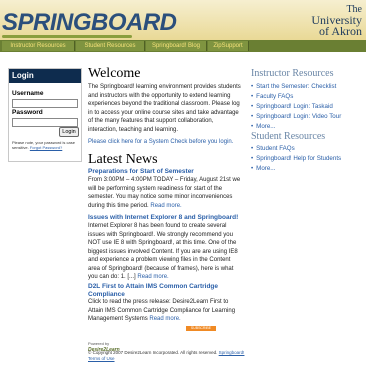  I want to click on logo-swoosh, so click(67, 36).